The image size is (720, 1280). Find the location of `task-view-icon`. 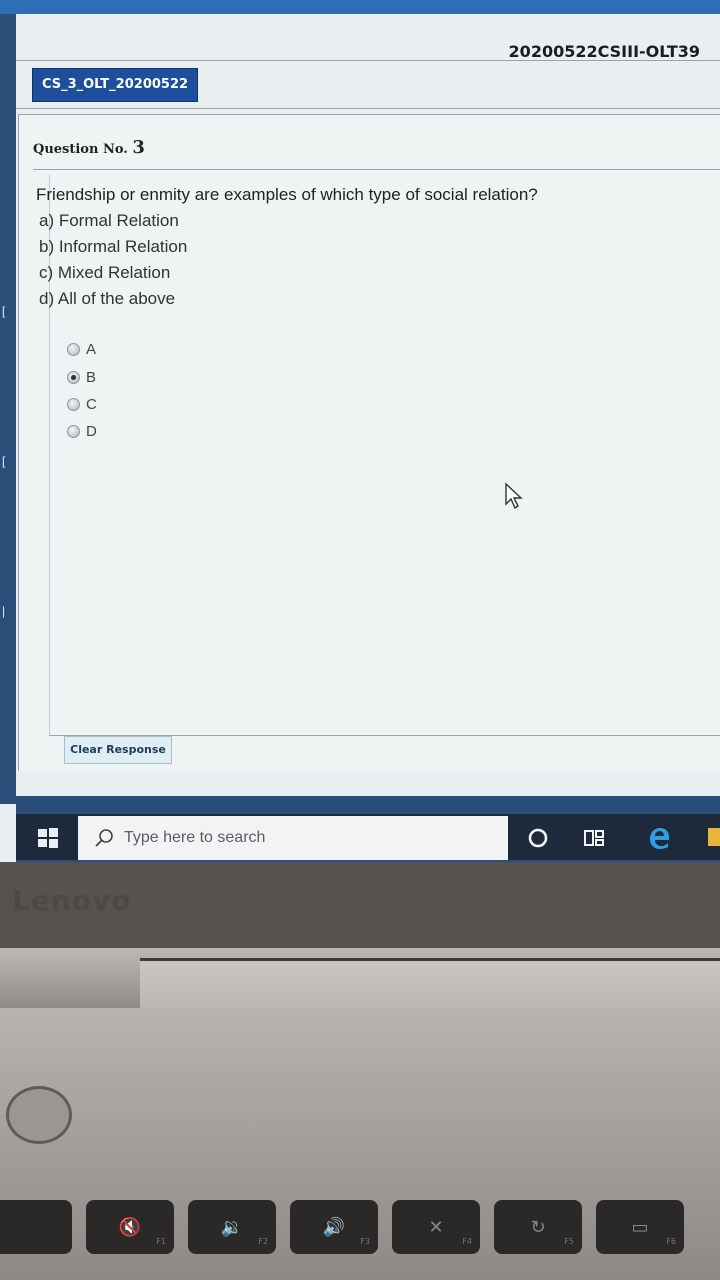

task-view-icon is located at coordinates (594, 838).